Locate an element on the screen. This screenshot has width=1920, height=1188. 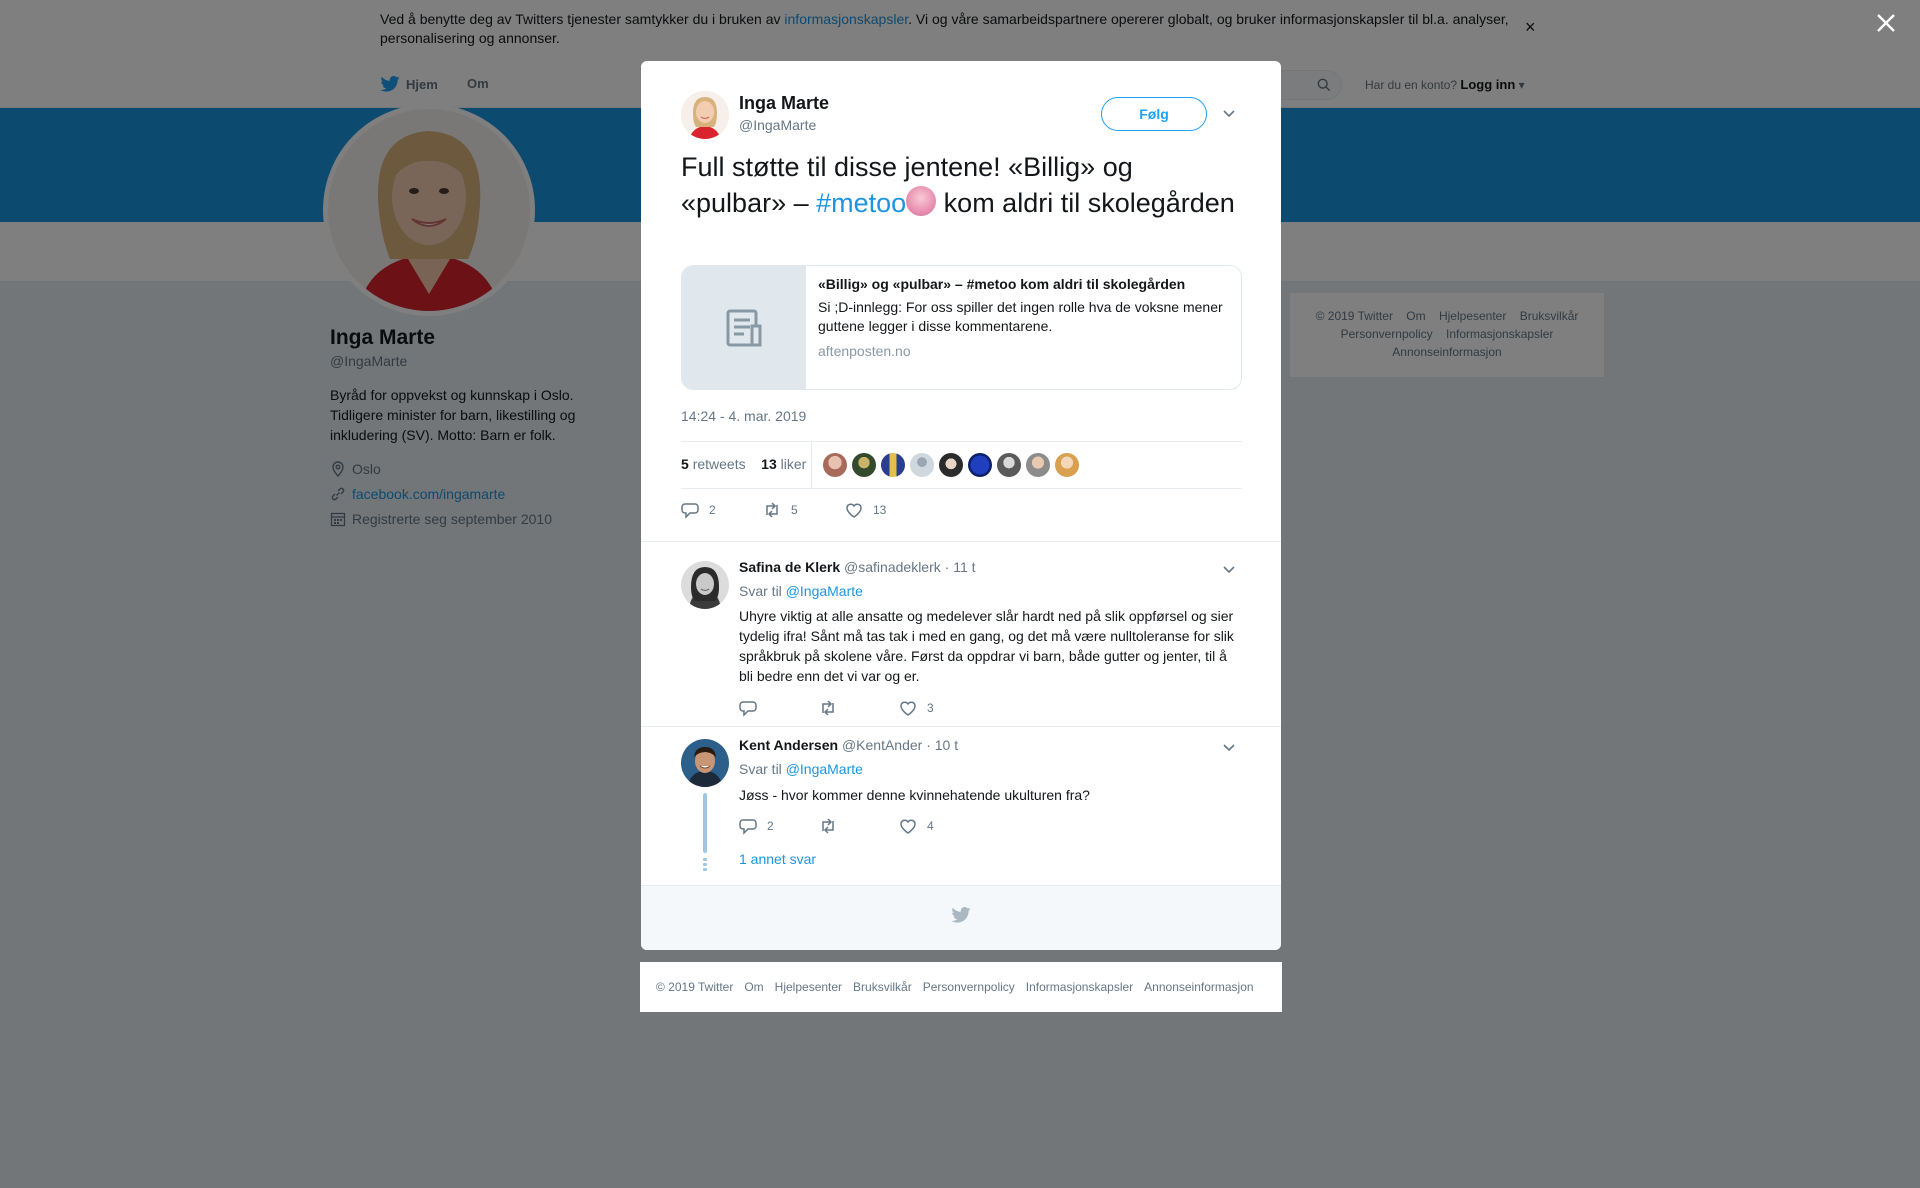
reply-author-handle: @KentAnder is located at coordinates (882, 745).